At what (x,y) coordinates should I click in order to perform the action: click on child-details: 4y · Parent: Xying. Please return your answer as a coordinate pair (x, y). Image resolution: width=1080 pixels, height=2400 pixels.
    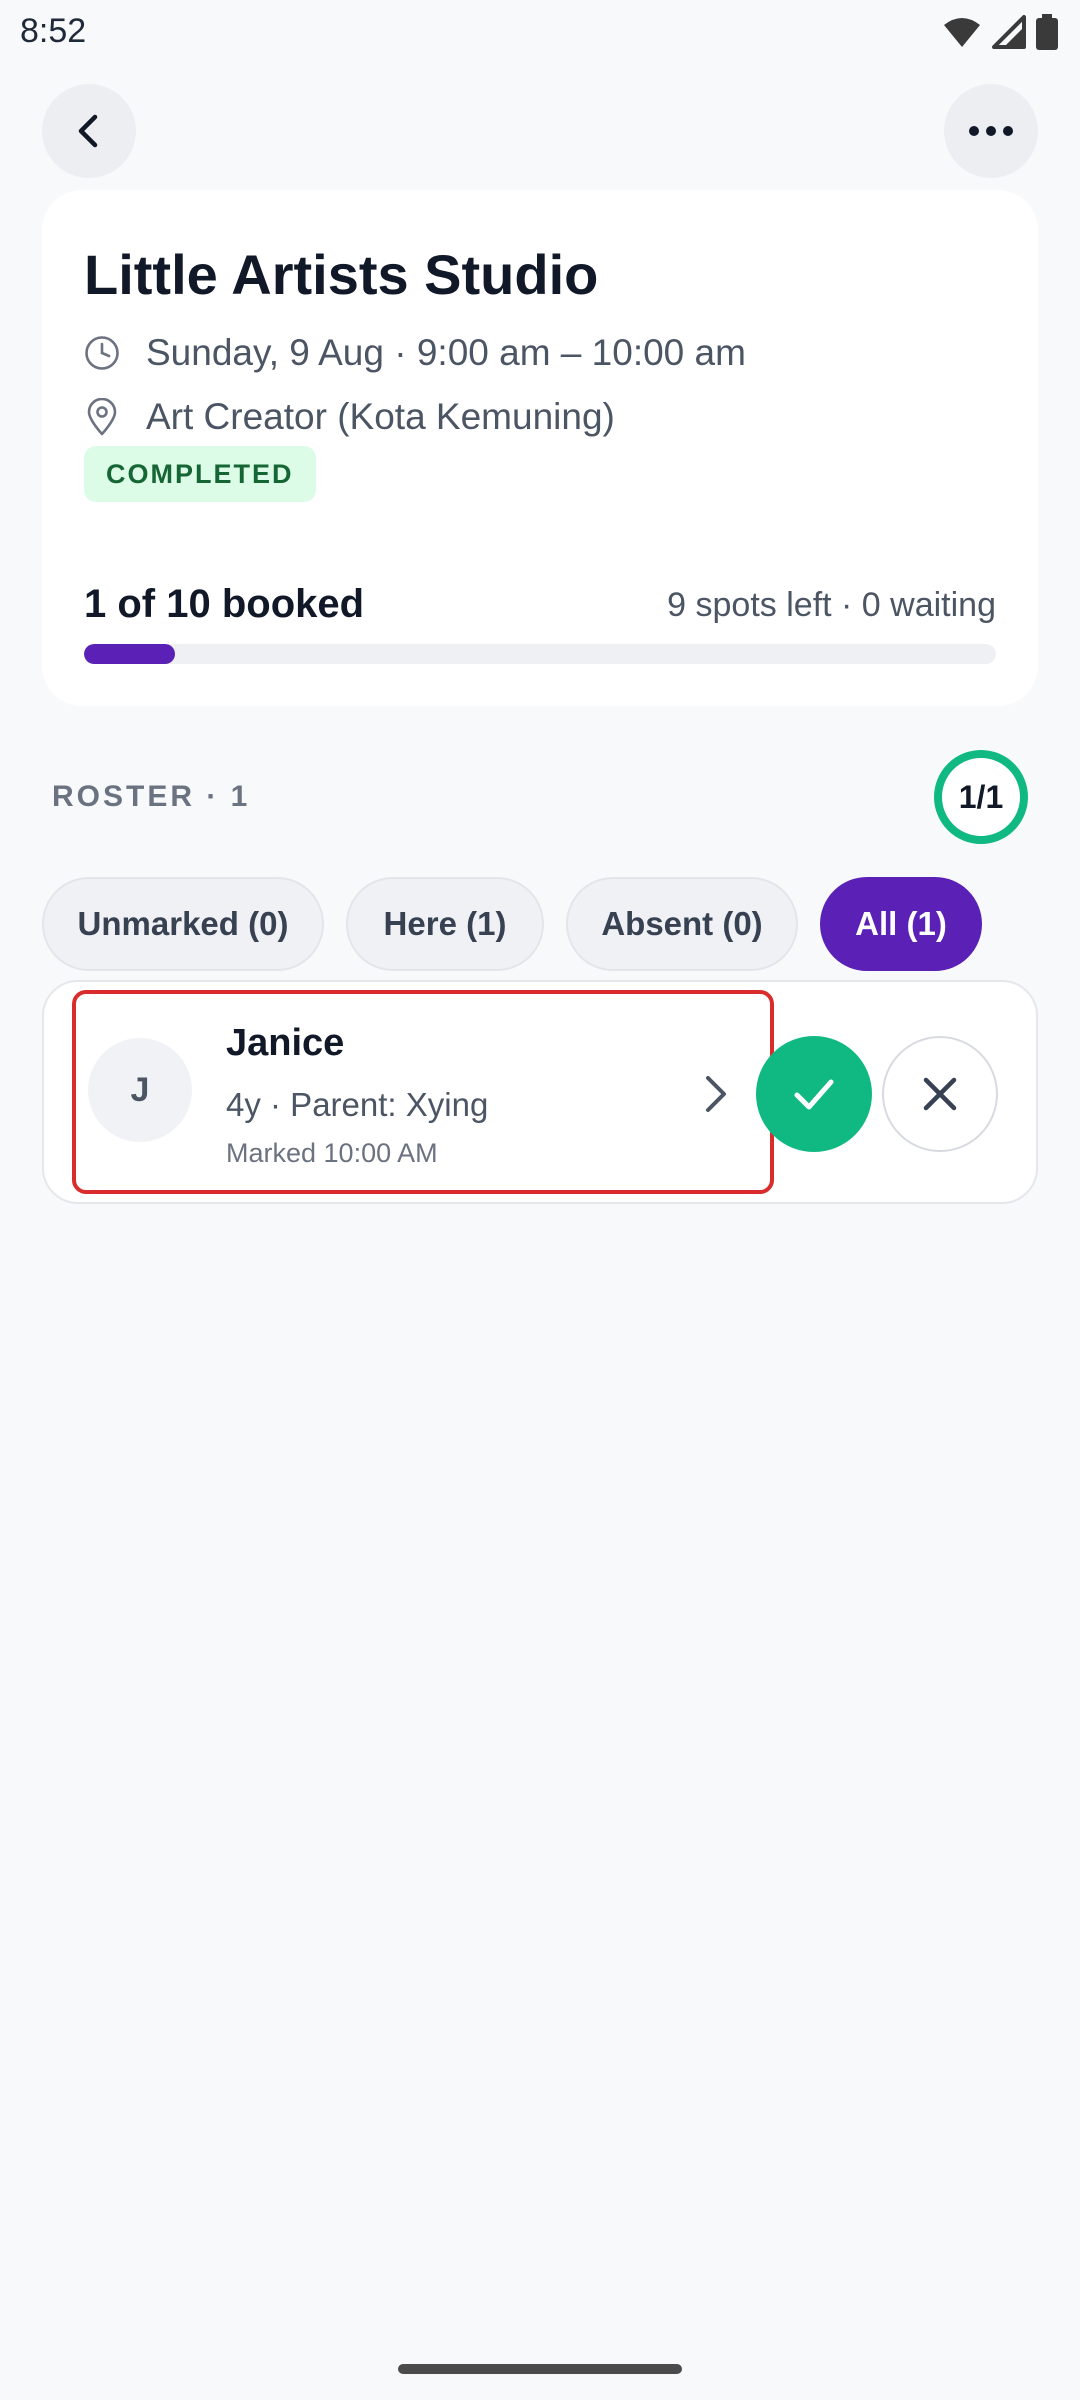
    Looking at the image, I should click on (357, 1104).